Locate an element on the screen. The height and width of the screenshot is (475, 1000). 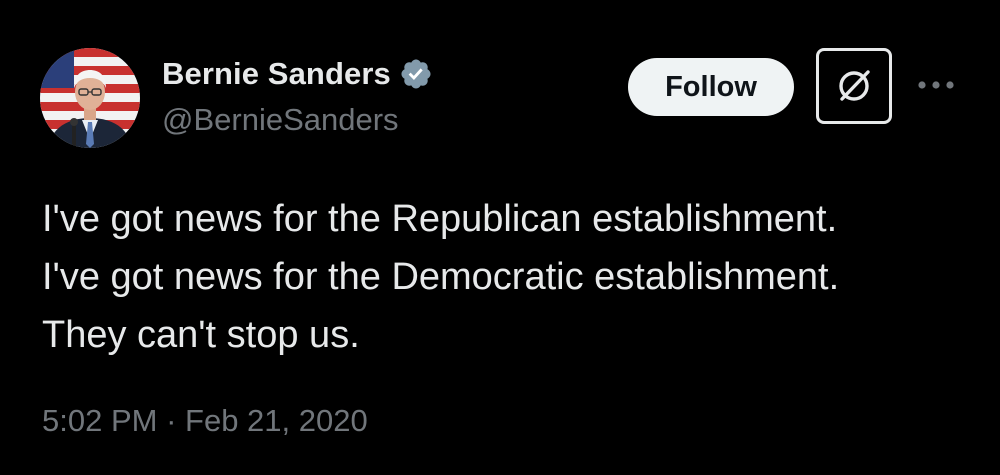
avatar is located at coordinates (90, 98).